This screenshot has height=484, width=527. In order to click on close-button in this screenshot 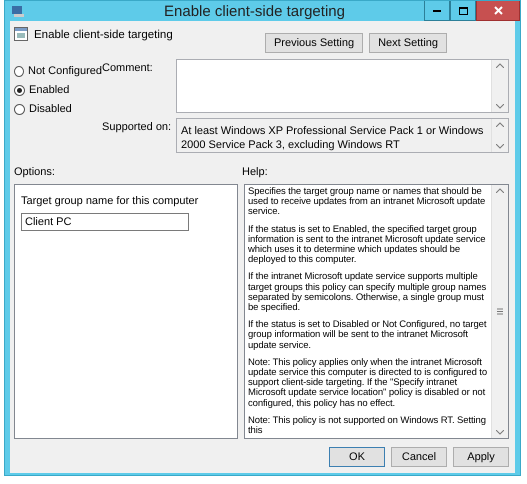, I will do `click(498, 11)`.